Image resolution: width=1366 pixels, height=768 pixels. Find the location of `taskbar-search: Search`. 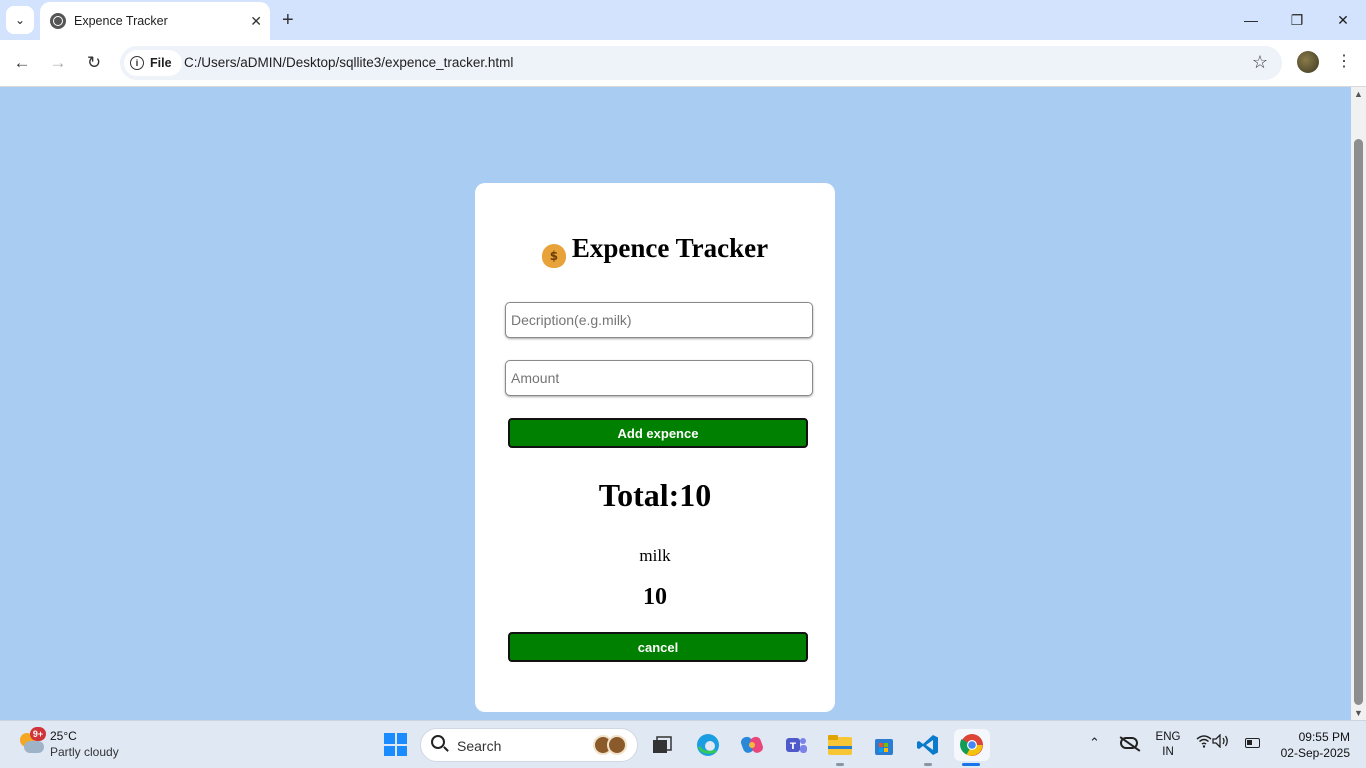

taskbar-search: Search is located at coordinates (529, 745).